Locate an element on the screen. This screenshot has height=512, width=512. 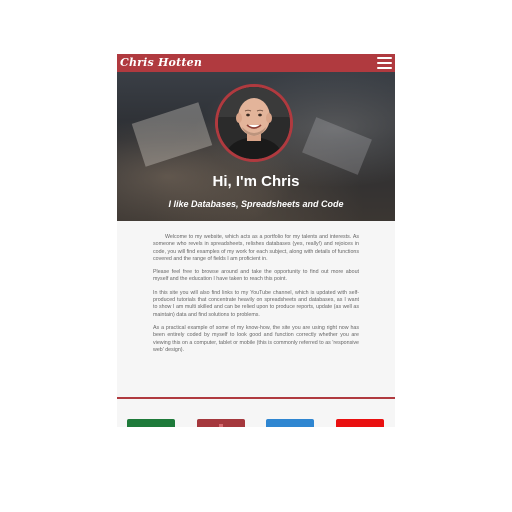
code-icon-glyph is located at coordinates (290, 423).